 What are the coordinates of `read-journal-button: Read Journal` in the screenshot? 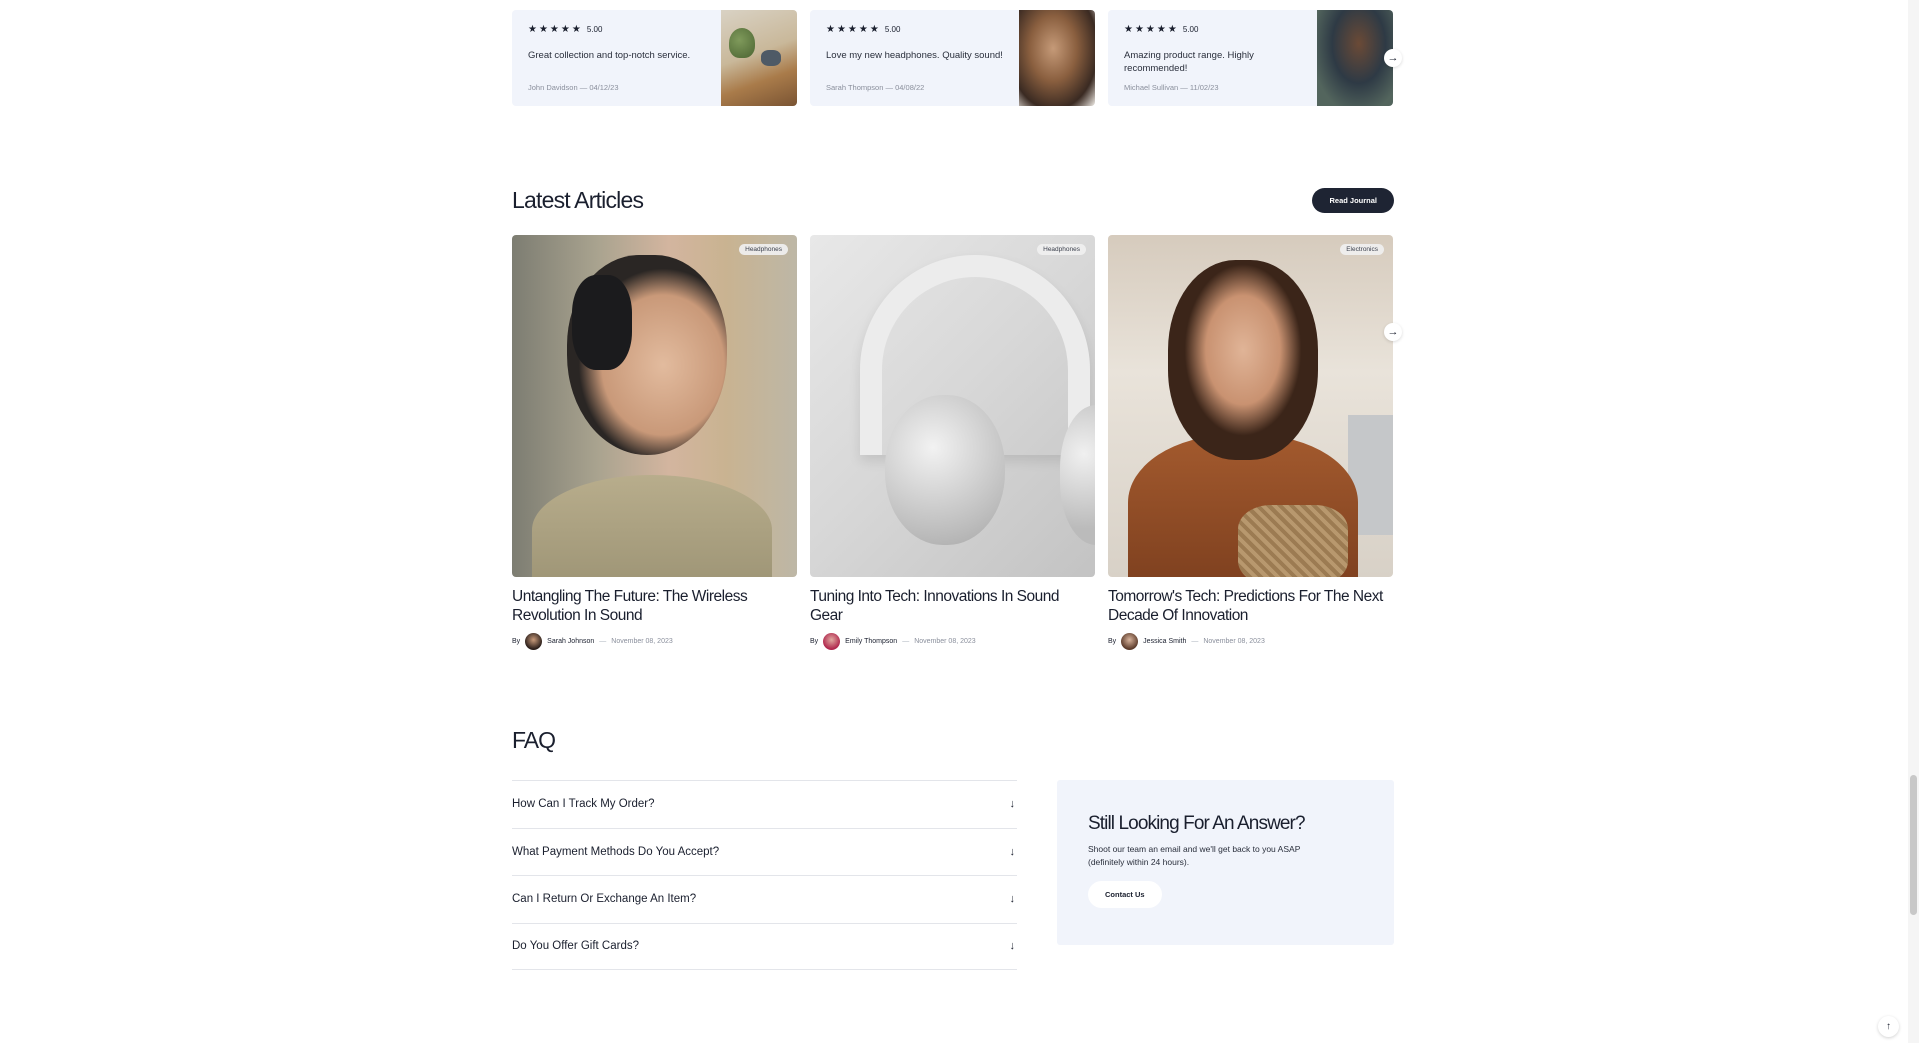 It's located at (1353, 200).